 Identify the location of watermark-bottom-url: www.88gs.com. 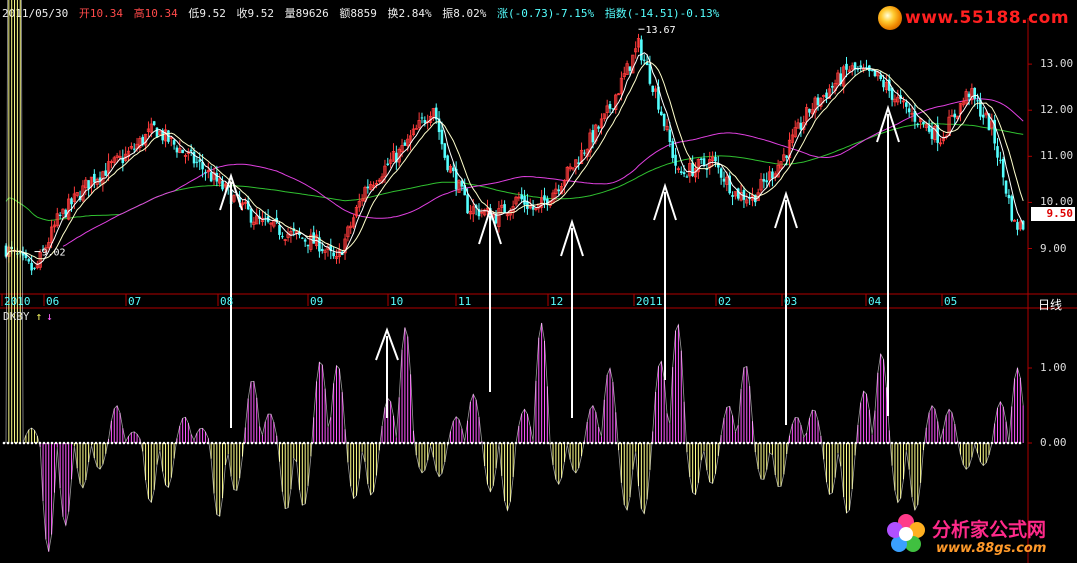
(991, 548).